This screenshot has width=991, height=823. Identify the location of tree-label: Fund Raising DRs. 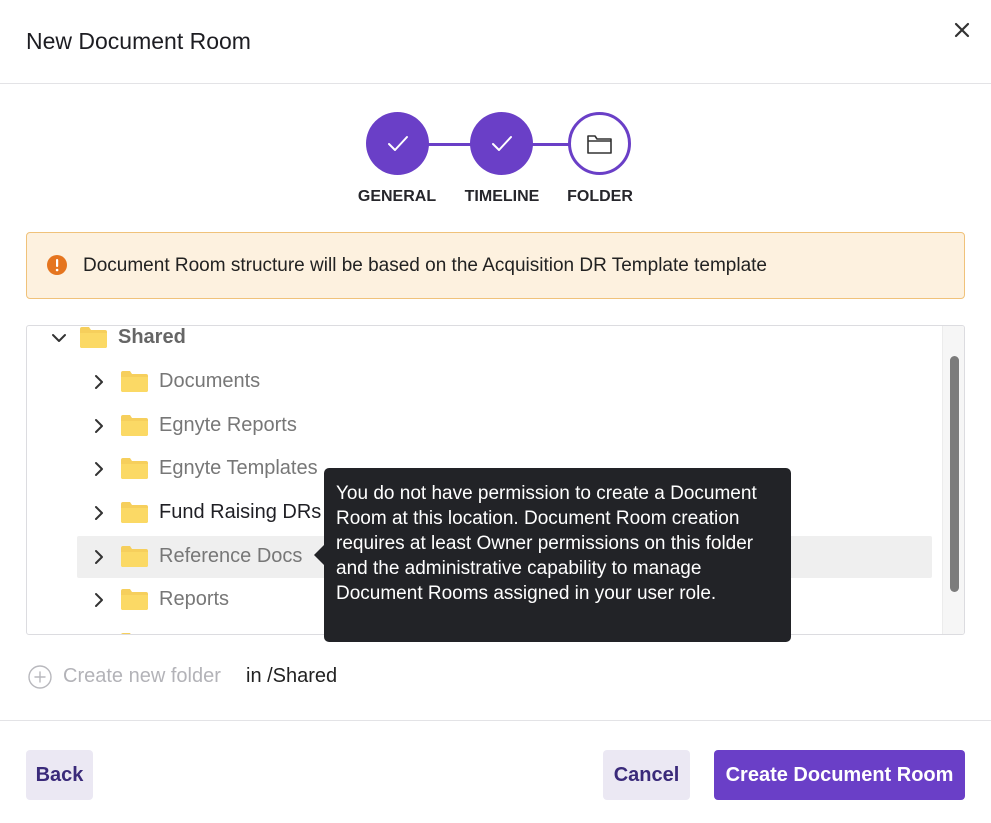
(240, 512).